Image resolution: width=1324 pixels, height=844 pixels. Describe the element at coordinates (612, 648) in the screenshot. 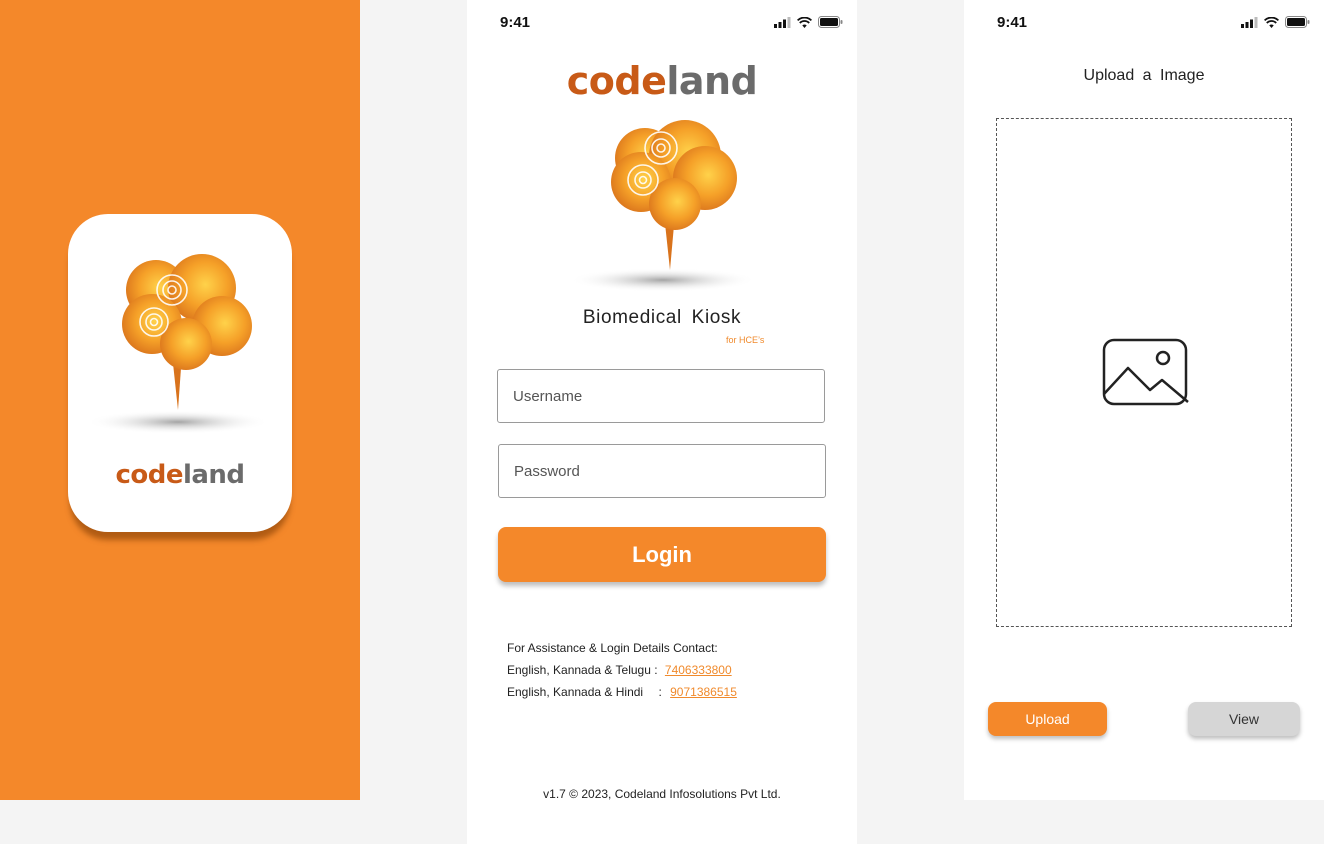

I see `contact-heading: For Assistance & Login Details Contact:` at that location.